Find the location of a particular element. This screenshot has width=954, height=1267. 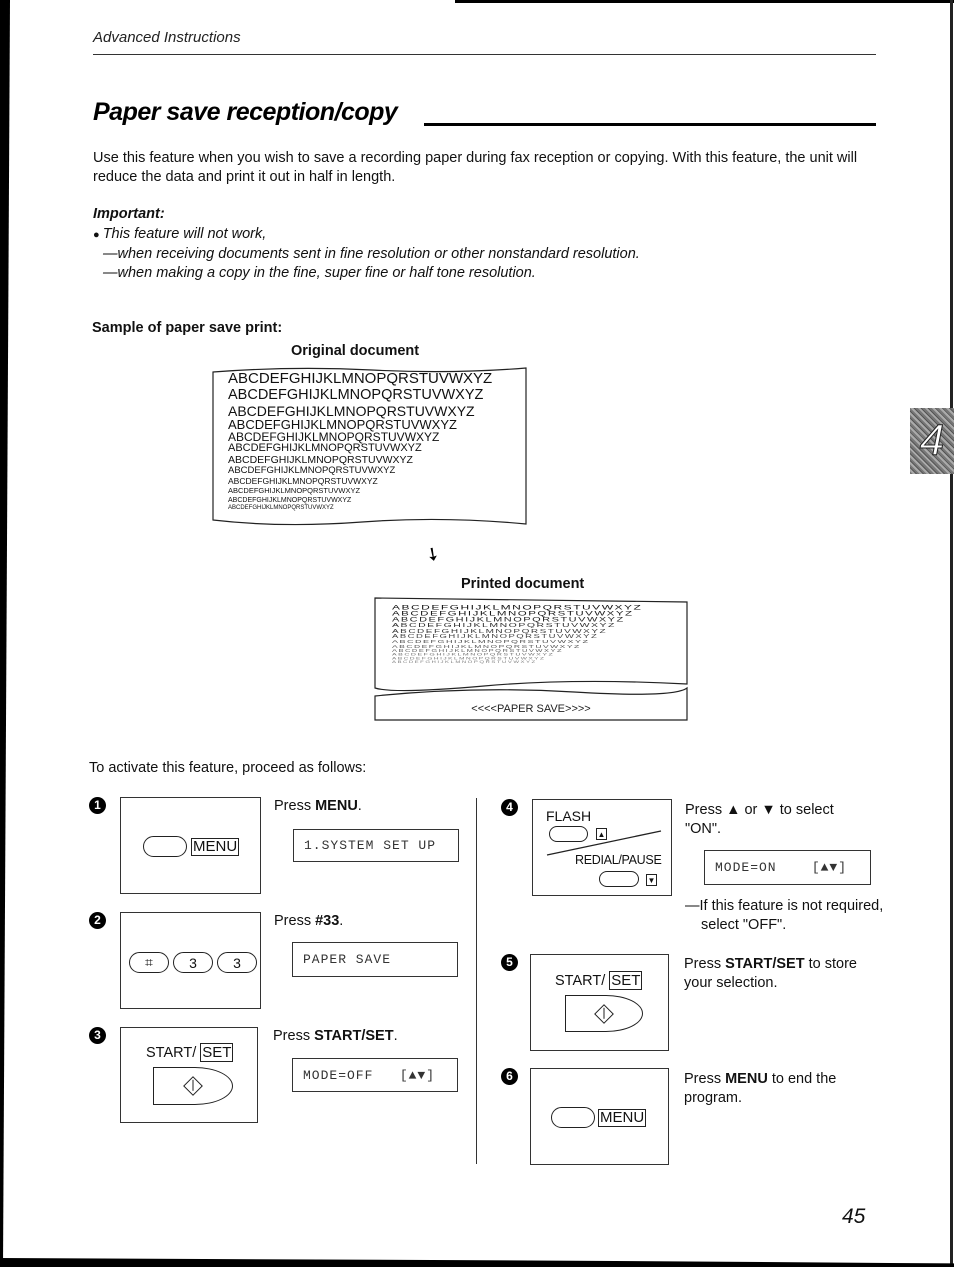

printed-document-label: Printed document is located at coordinates (523, 584).